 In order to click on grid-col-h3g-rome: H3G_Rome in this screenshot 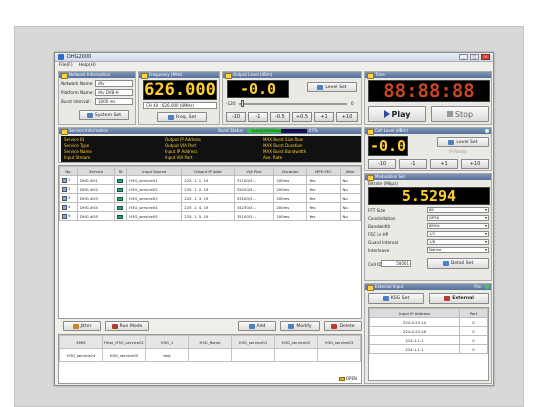, I will do `click(210, 342)`.